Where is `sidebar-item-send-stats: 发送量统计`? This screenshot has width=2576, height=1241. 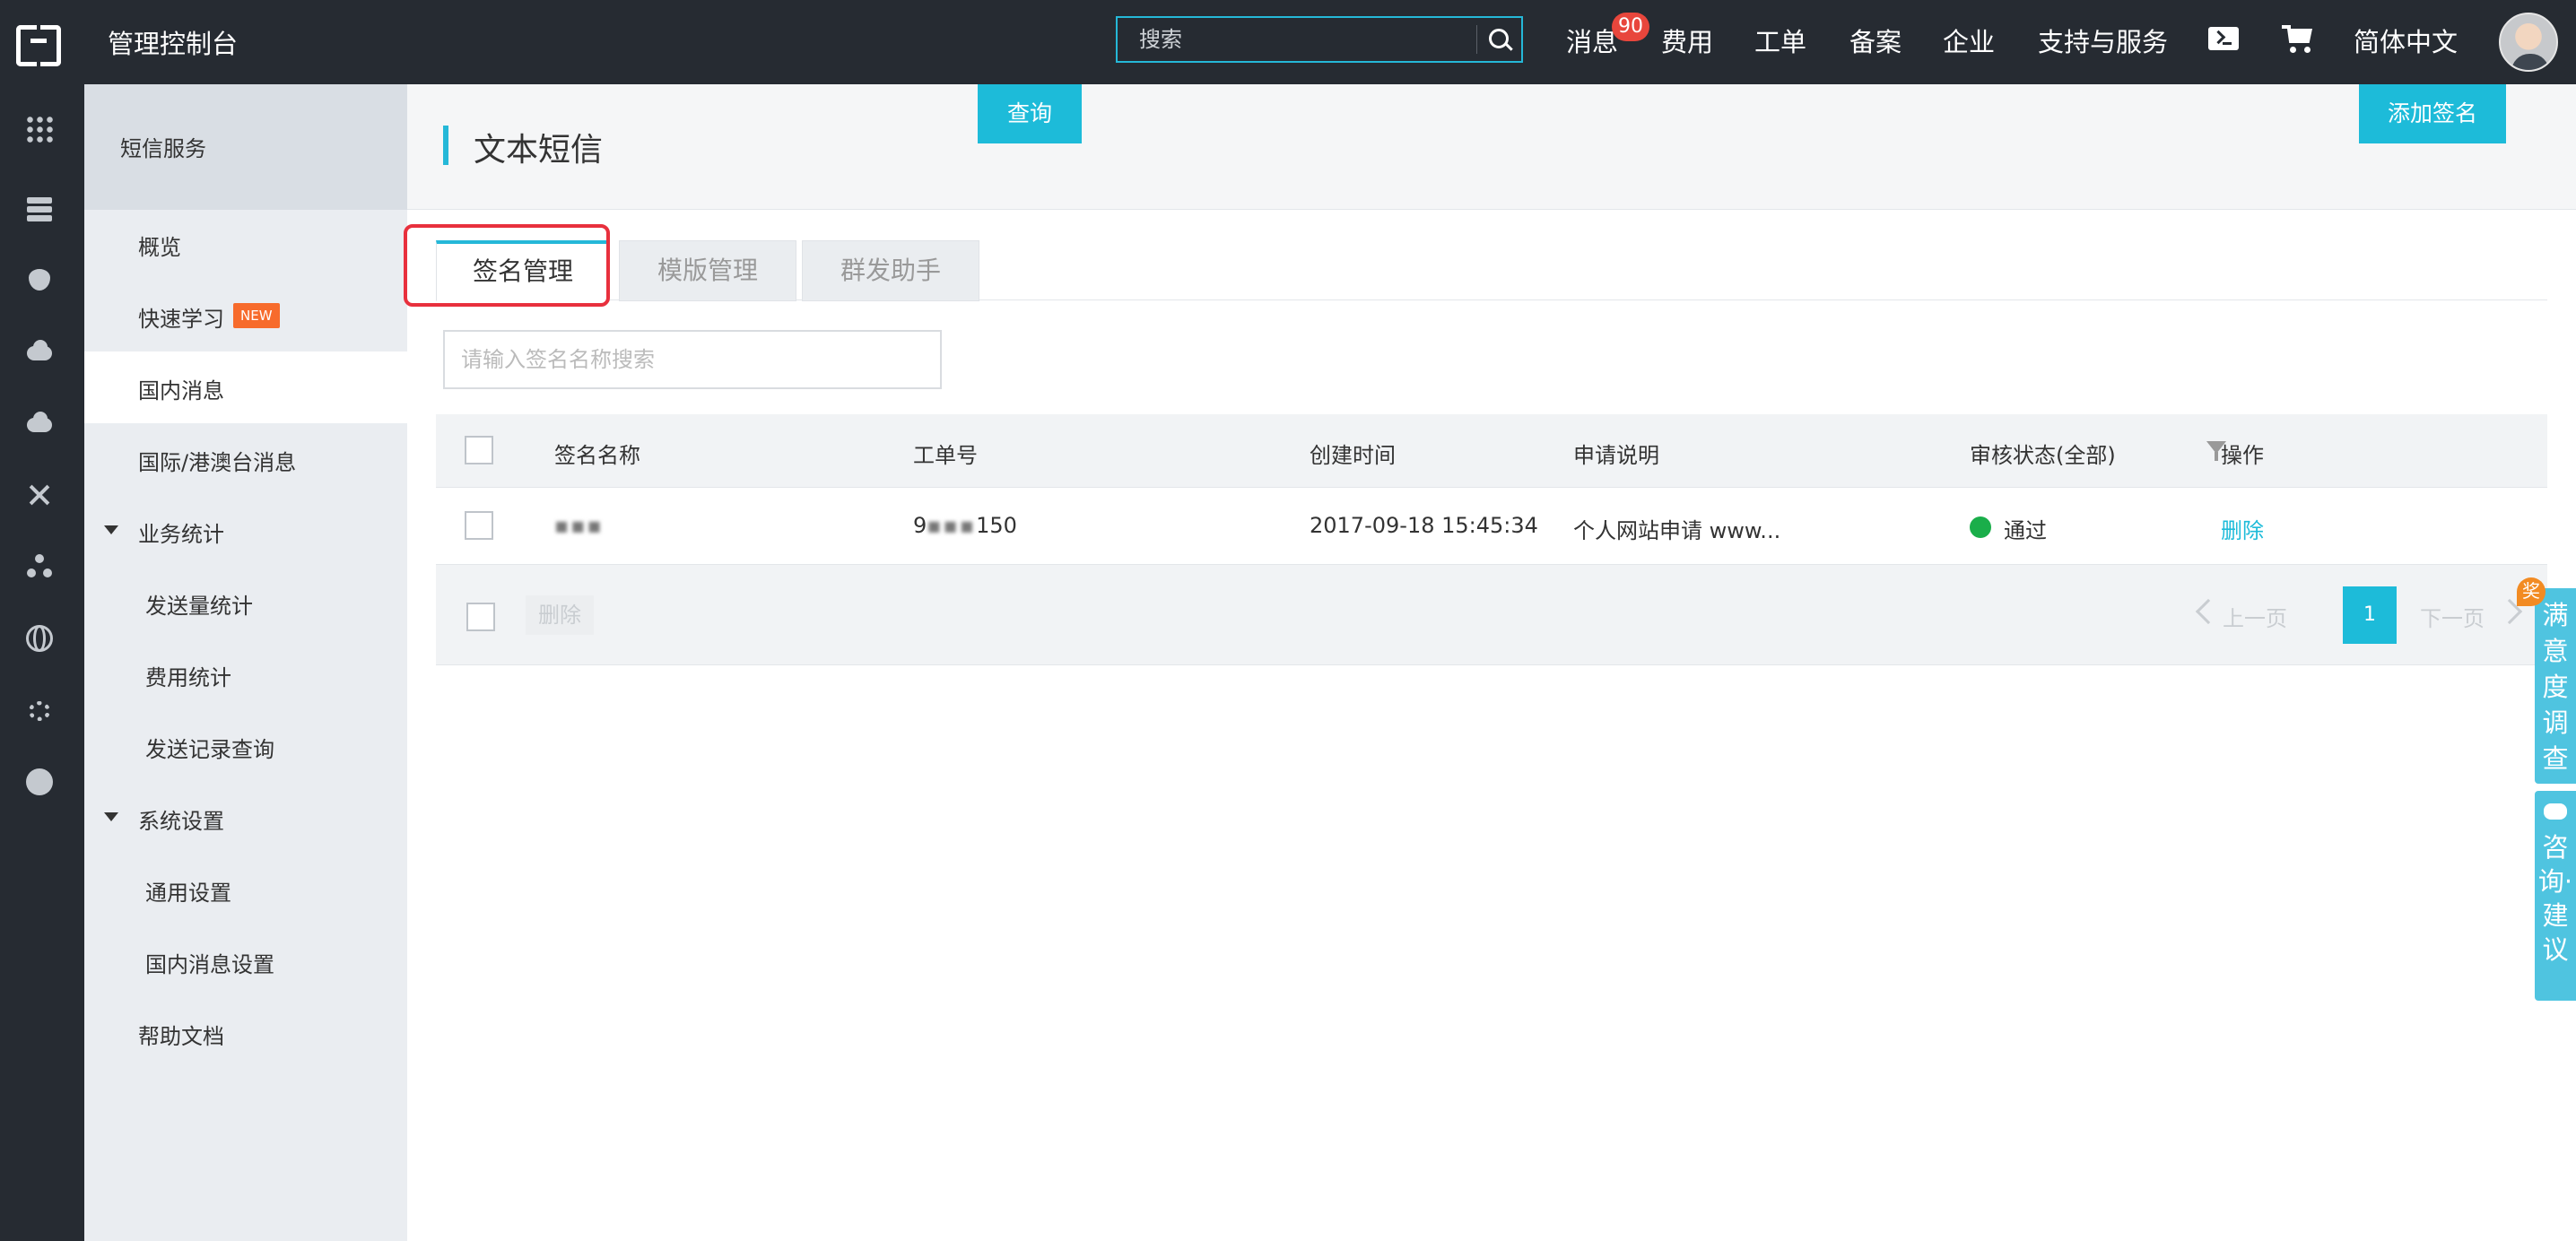 sidebar-item-send-stats: 发送量统计 is located at coordinates (245, 602).